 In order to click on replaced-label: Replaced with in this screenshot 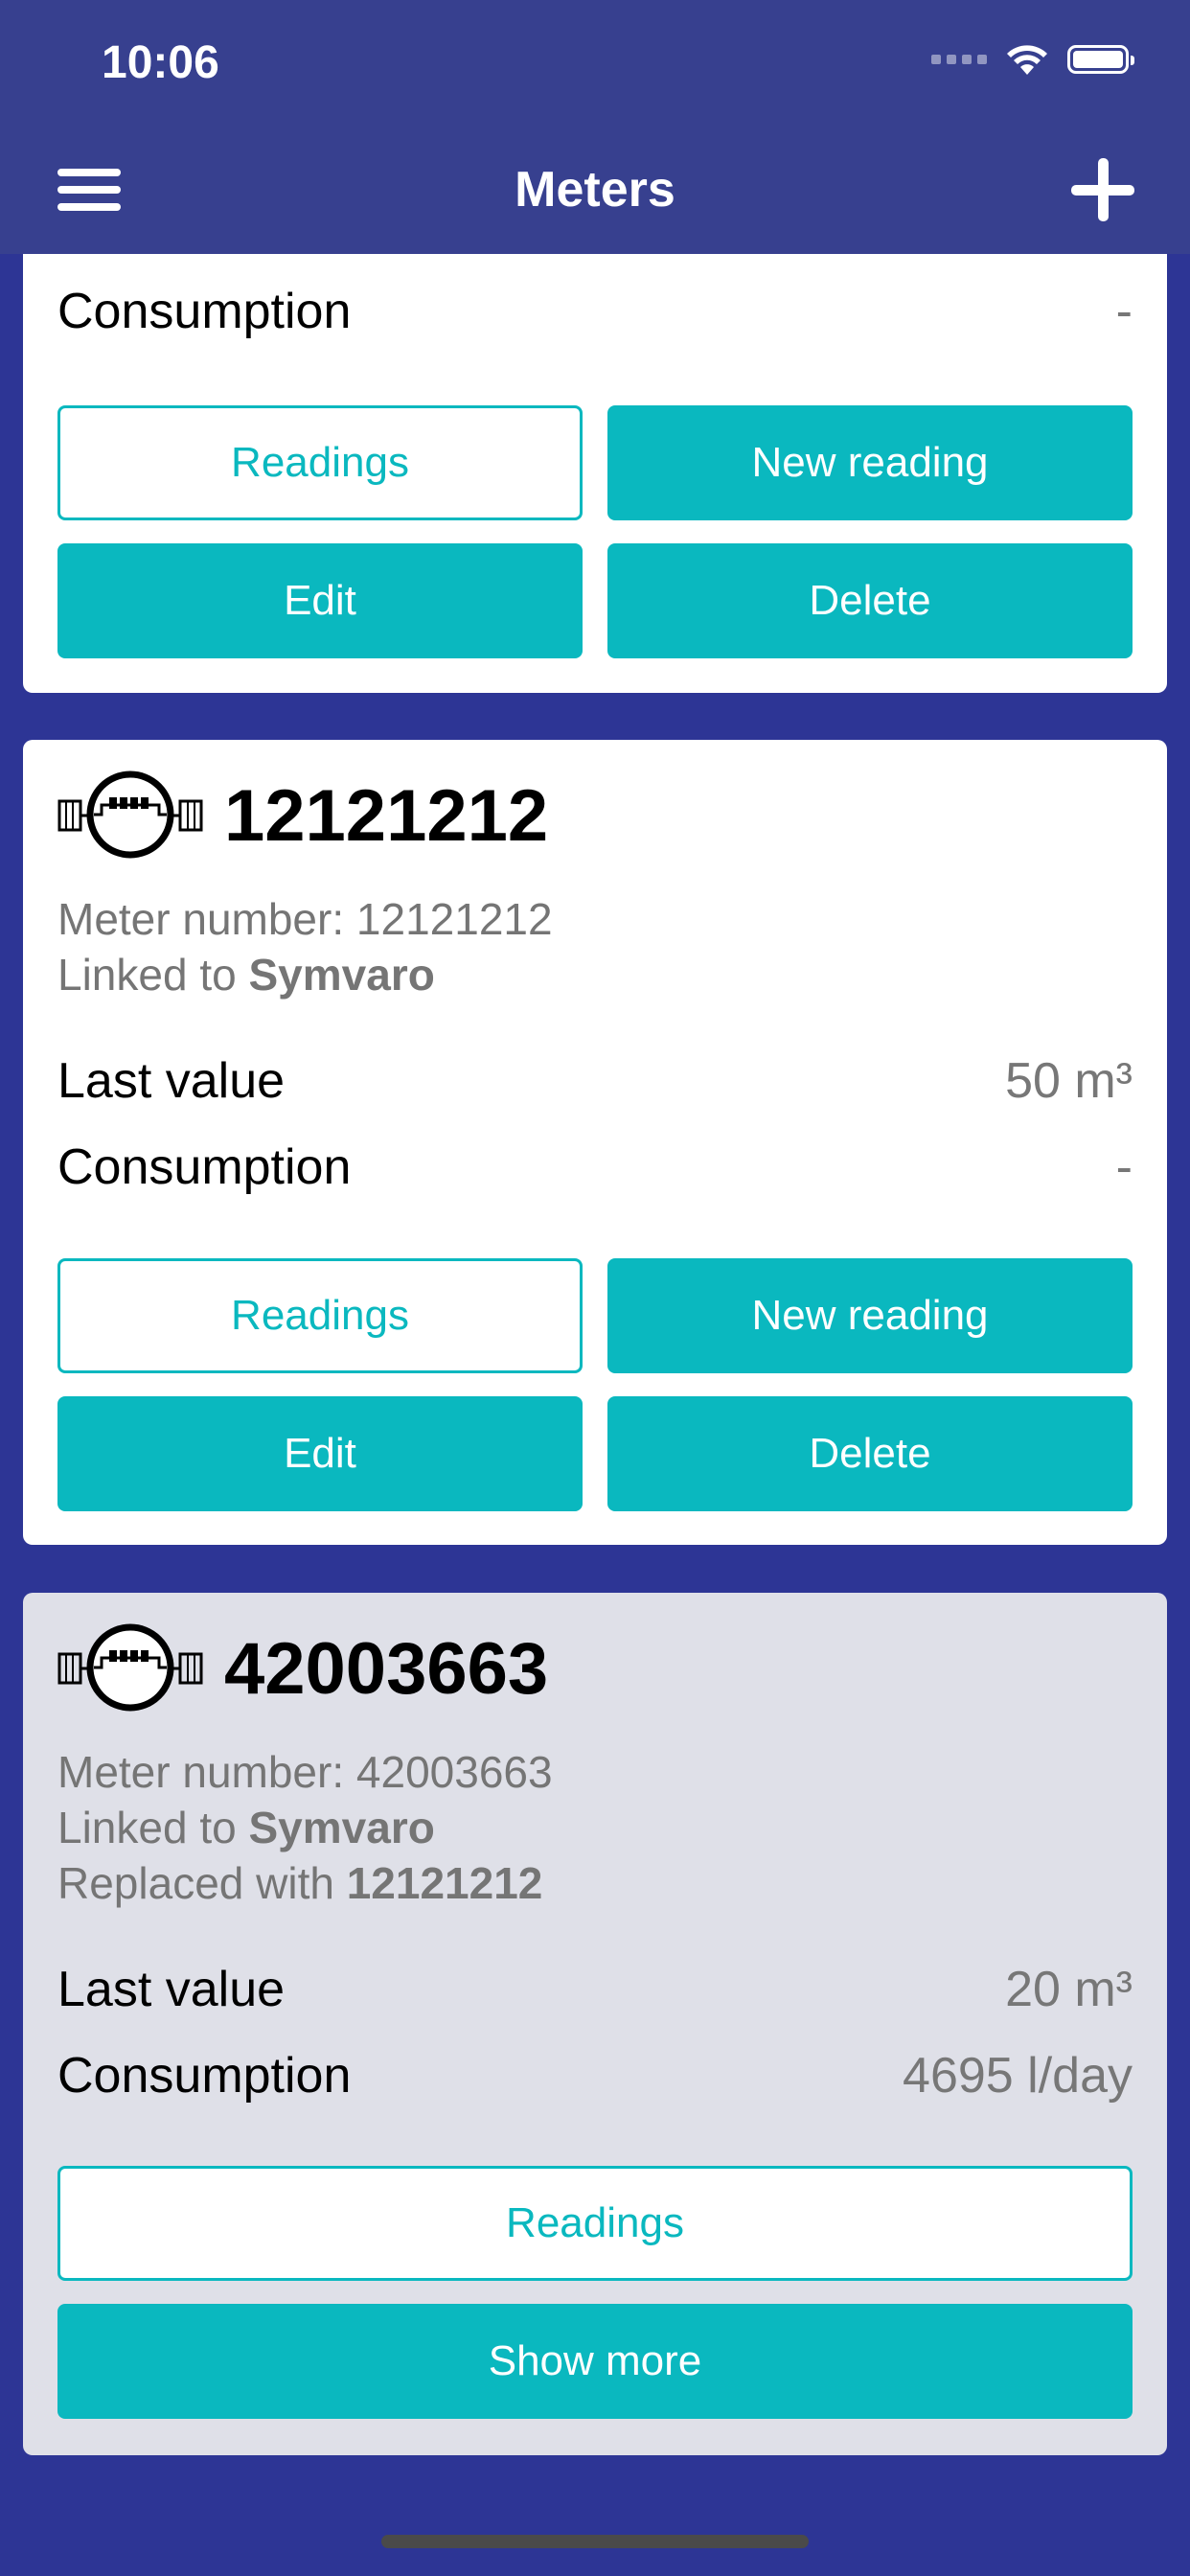, I will do `click(195, 1883)`.